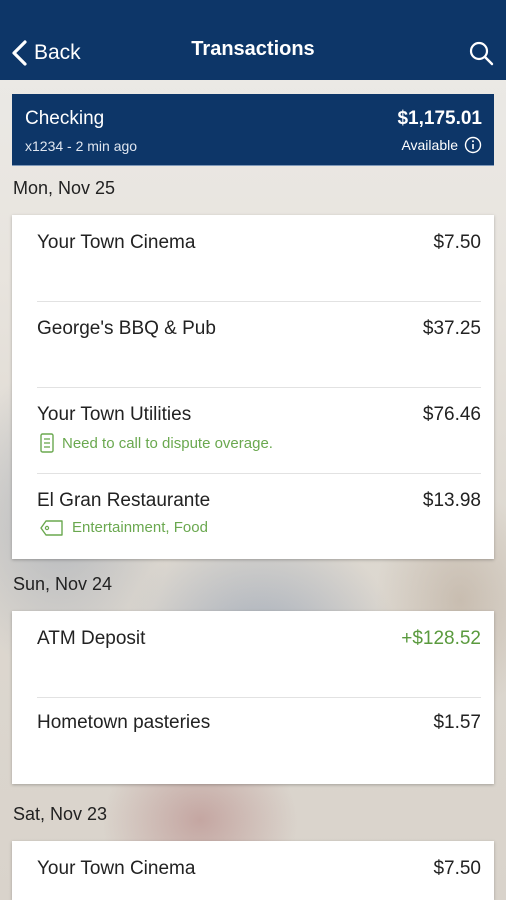  What do you see at coordinates (124, 500) in the screenshot?
I see `merchant-name: El Gran Restaurante` at bounding box center [124, 500].